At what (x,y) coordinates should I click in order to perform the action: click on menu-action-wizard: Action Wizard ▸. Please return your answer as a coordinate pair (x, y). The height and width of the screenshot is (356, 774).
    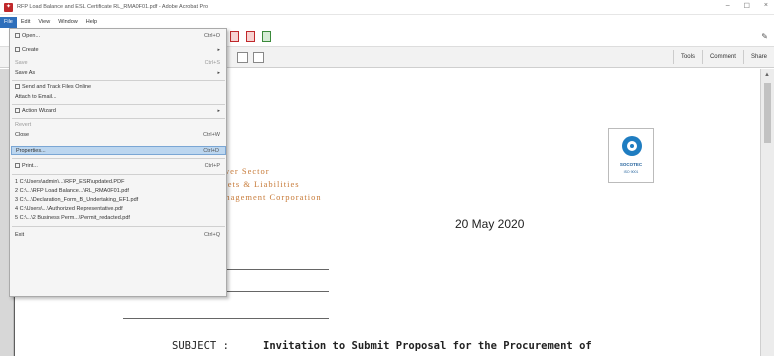
    Looking at the image, I should click on (118, 111).